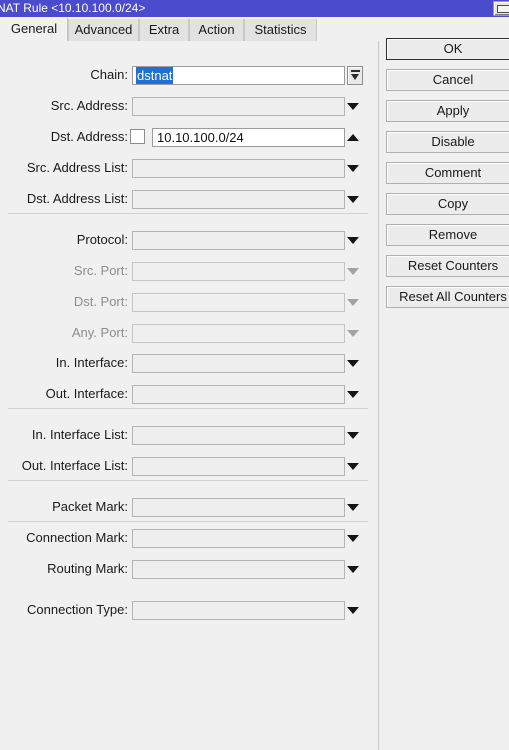 The image size is (509, 750). Describe the element at coordinates (238, 168) in the screenshot. I see `input-src-address-list` at that location.